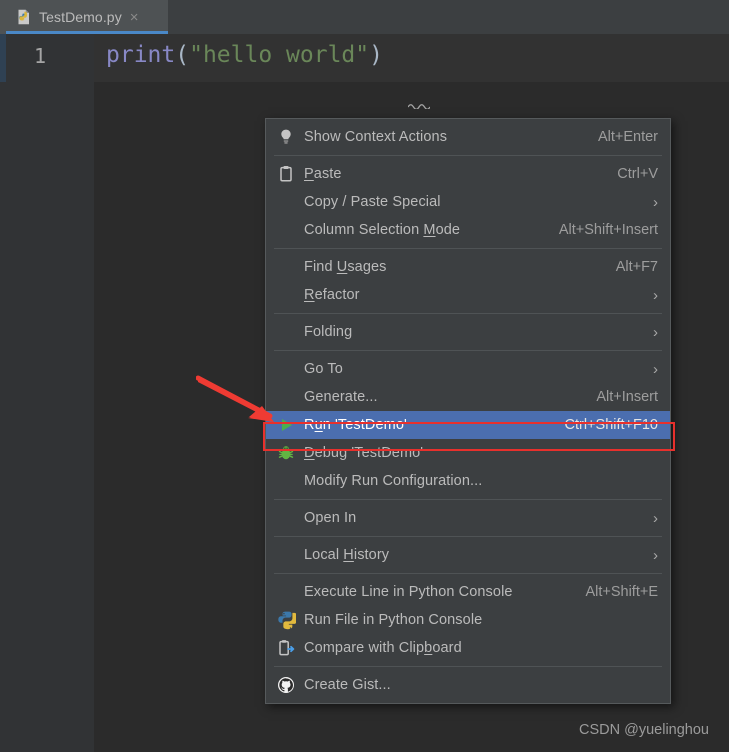 The height and width of the screenshot is (752, 729). Describe the element at coordinates (80, 17) in the screenshot. I see `tab-label: TestDemo.py` at that location.